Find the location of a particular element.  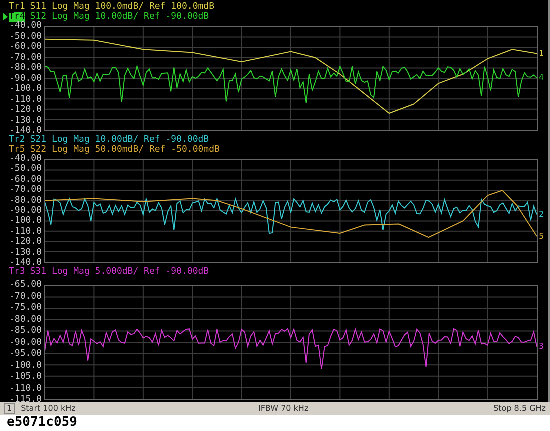

trace-number: 3 is located at coordinates (541, 346).